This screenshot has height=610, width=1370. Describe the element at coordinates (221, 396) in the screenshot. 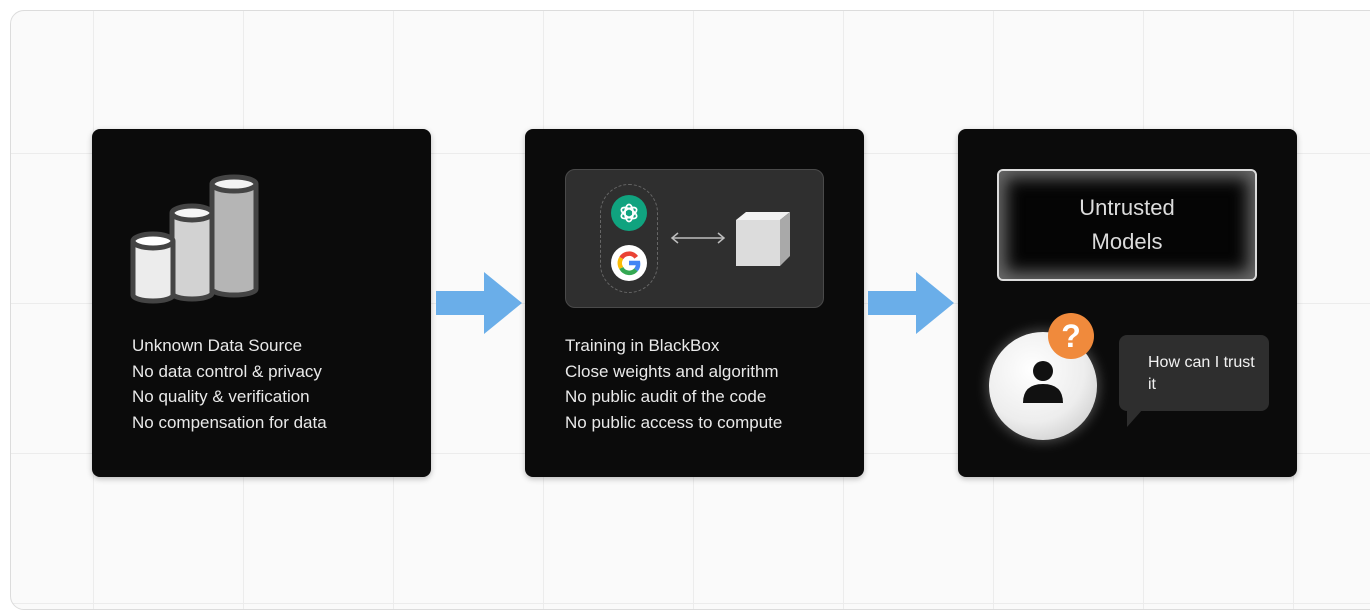

I see `bullet-item: No quality & verification` at that location.